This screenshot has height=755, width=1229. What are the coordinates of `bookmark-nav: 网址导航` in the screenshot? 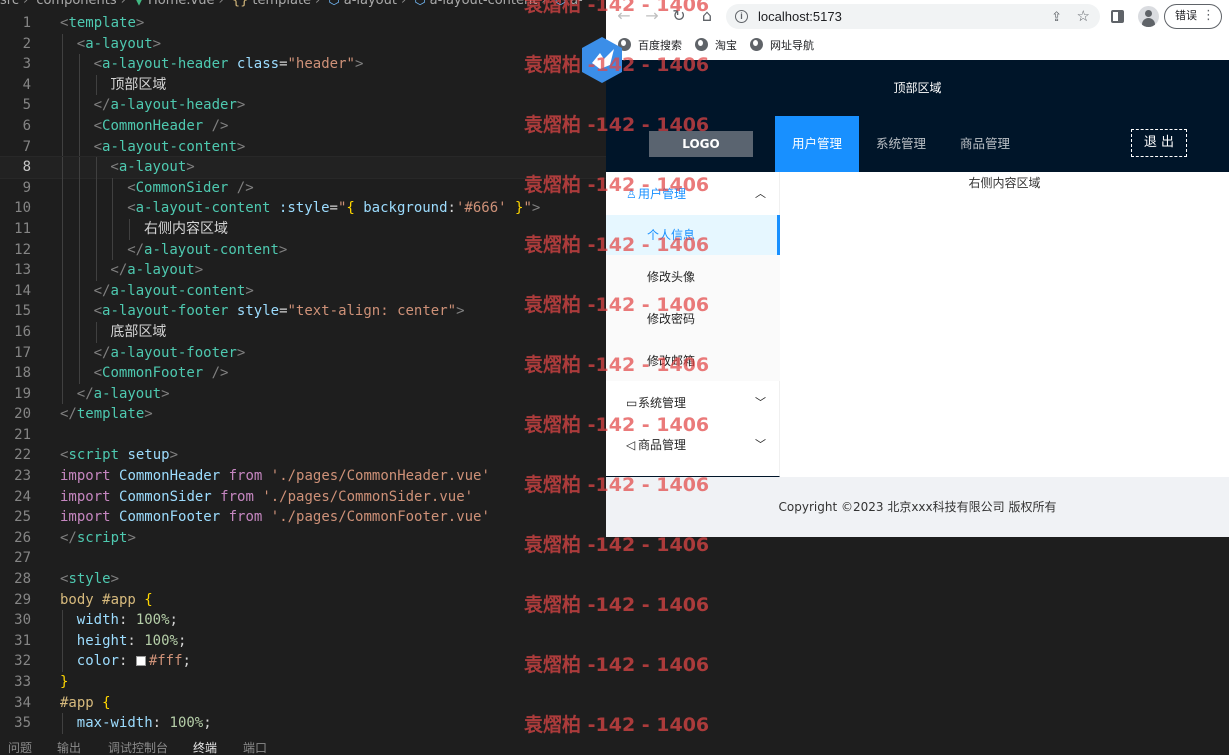 It's located at (782, 46).